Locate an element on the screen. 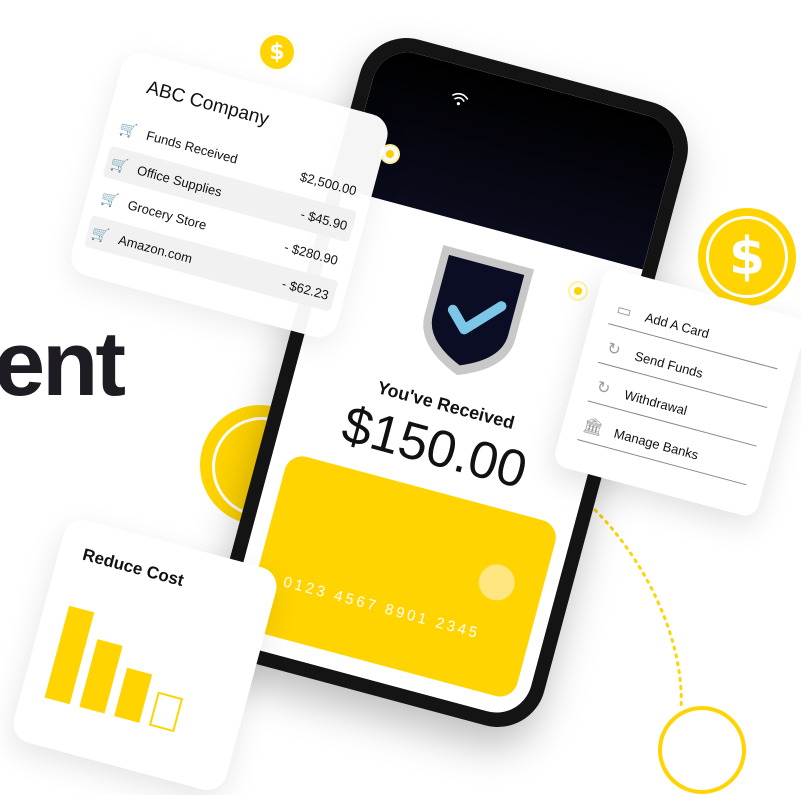 This screenshot has height=795, width=801. cost-bar-chart is located at coordinates (130, 668).